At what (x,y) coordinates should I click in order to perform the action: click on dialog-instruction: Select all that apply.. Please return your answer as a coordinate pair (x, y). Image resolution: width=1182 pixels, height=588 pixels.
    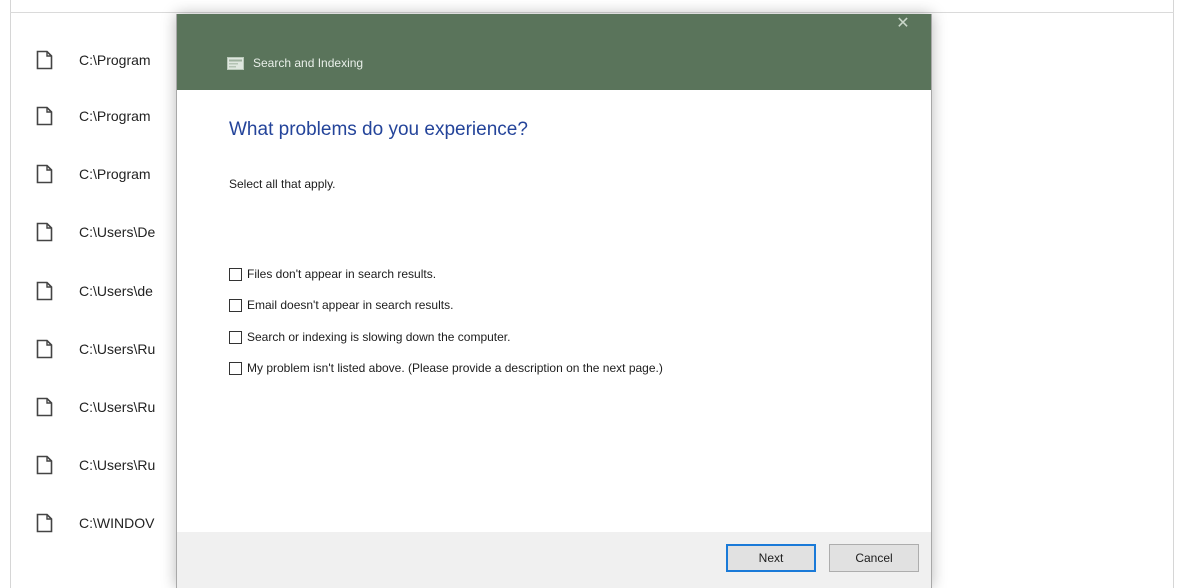
    Looking at the image, I should click on (282, 184).